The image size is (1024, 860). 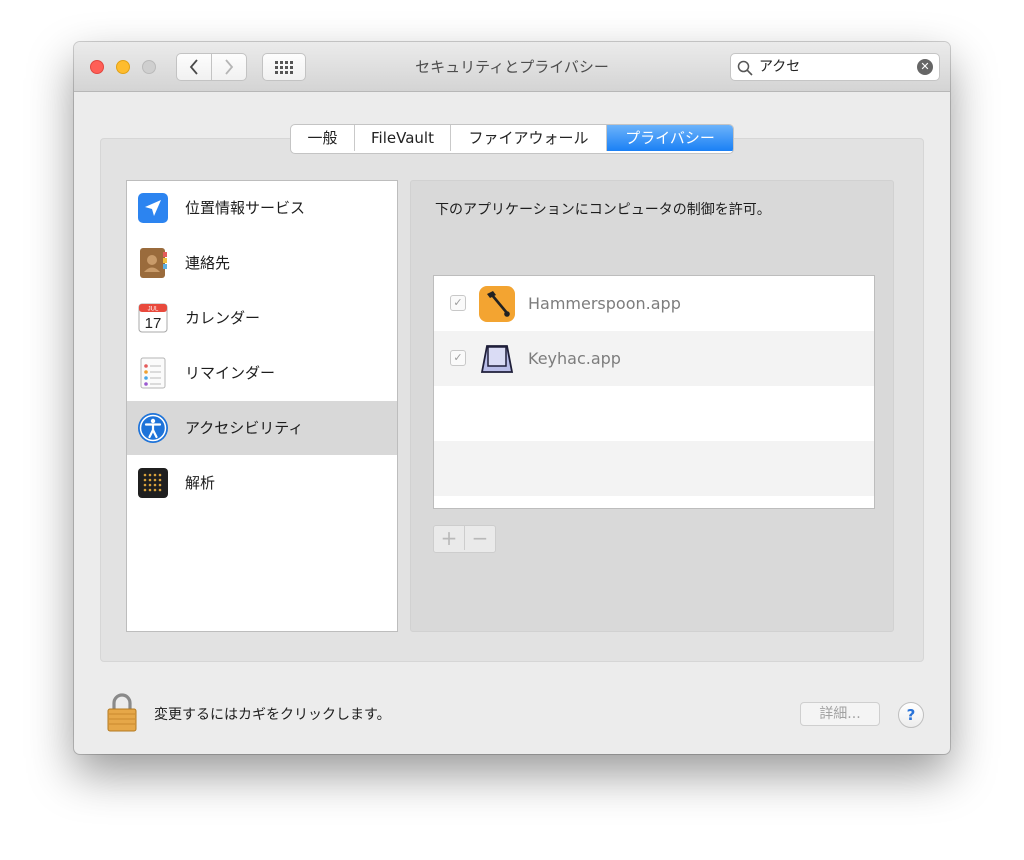 I want to click on tab-bar: 一般 FileVault ファイアウォール プライバシー, so click(x=512, y=139).